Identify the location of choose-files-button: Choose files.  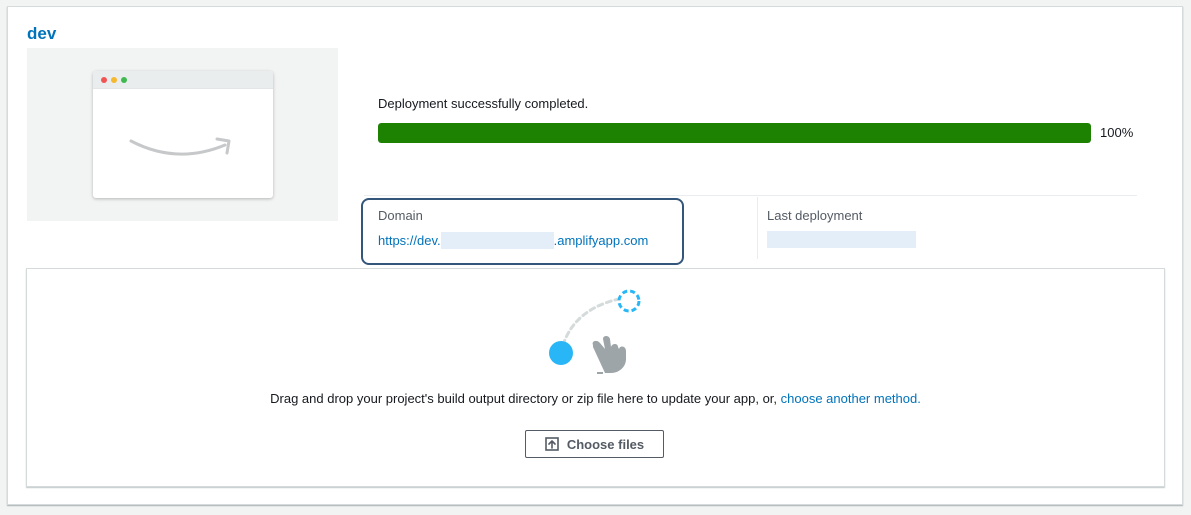
(594, 444).